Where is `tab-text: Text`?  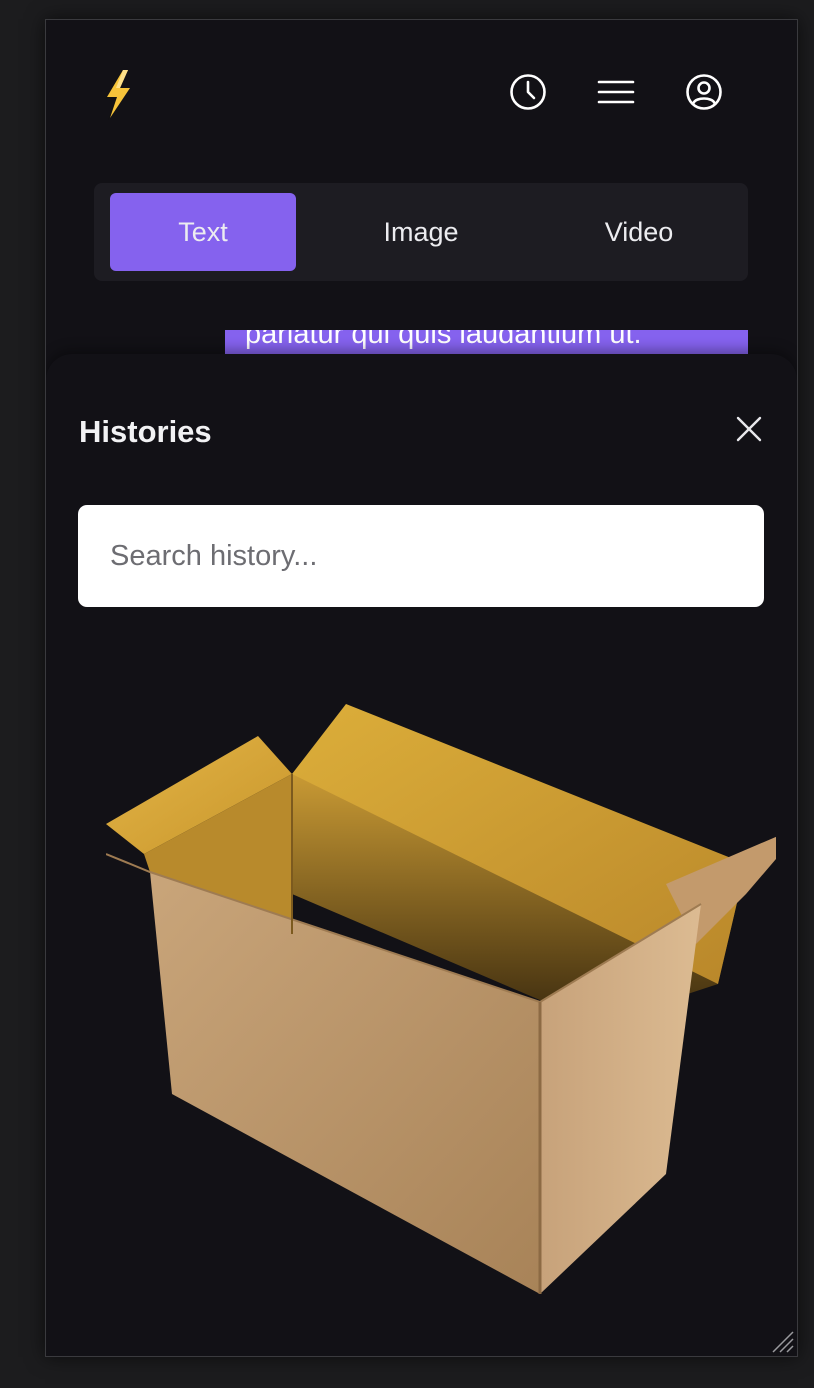
tab-text: Text is located at coordinates (203, 232).